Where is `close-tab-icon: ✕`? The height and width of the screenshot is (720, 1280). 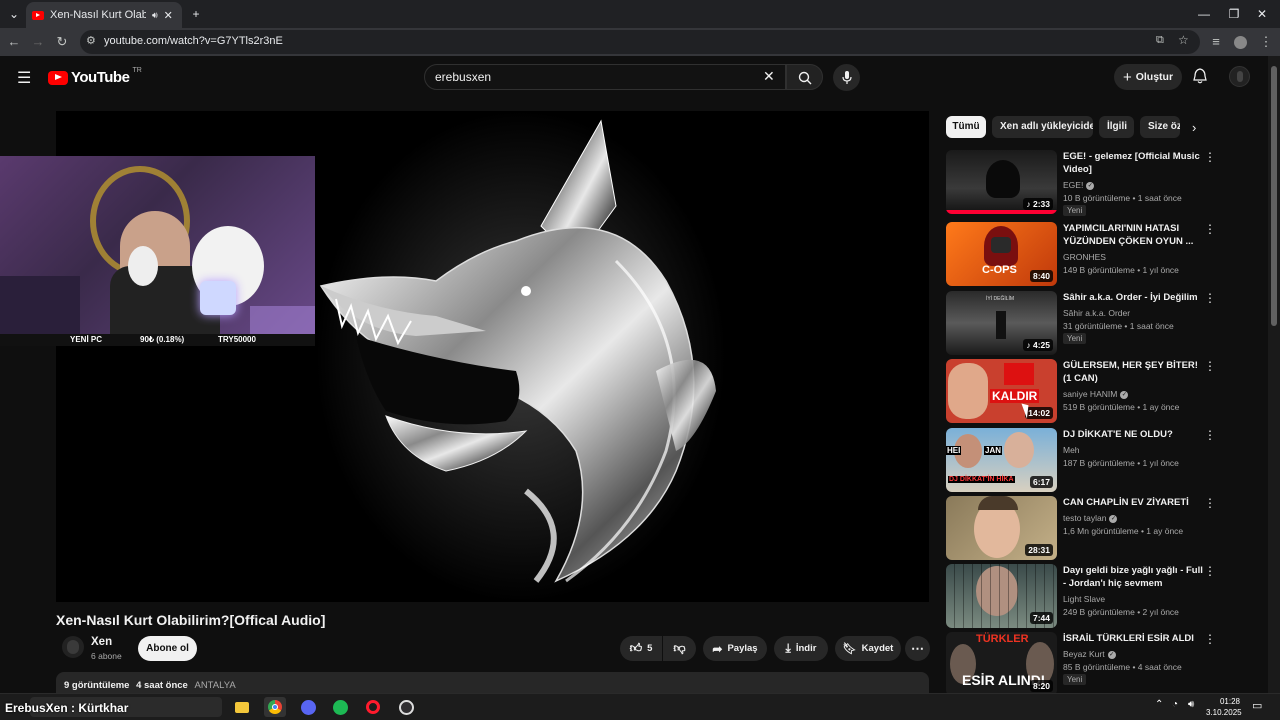
close-tab-icon: ✕ is located at coordinates (168, 15).